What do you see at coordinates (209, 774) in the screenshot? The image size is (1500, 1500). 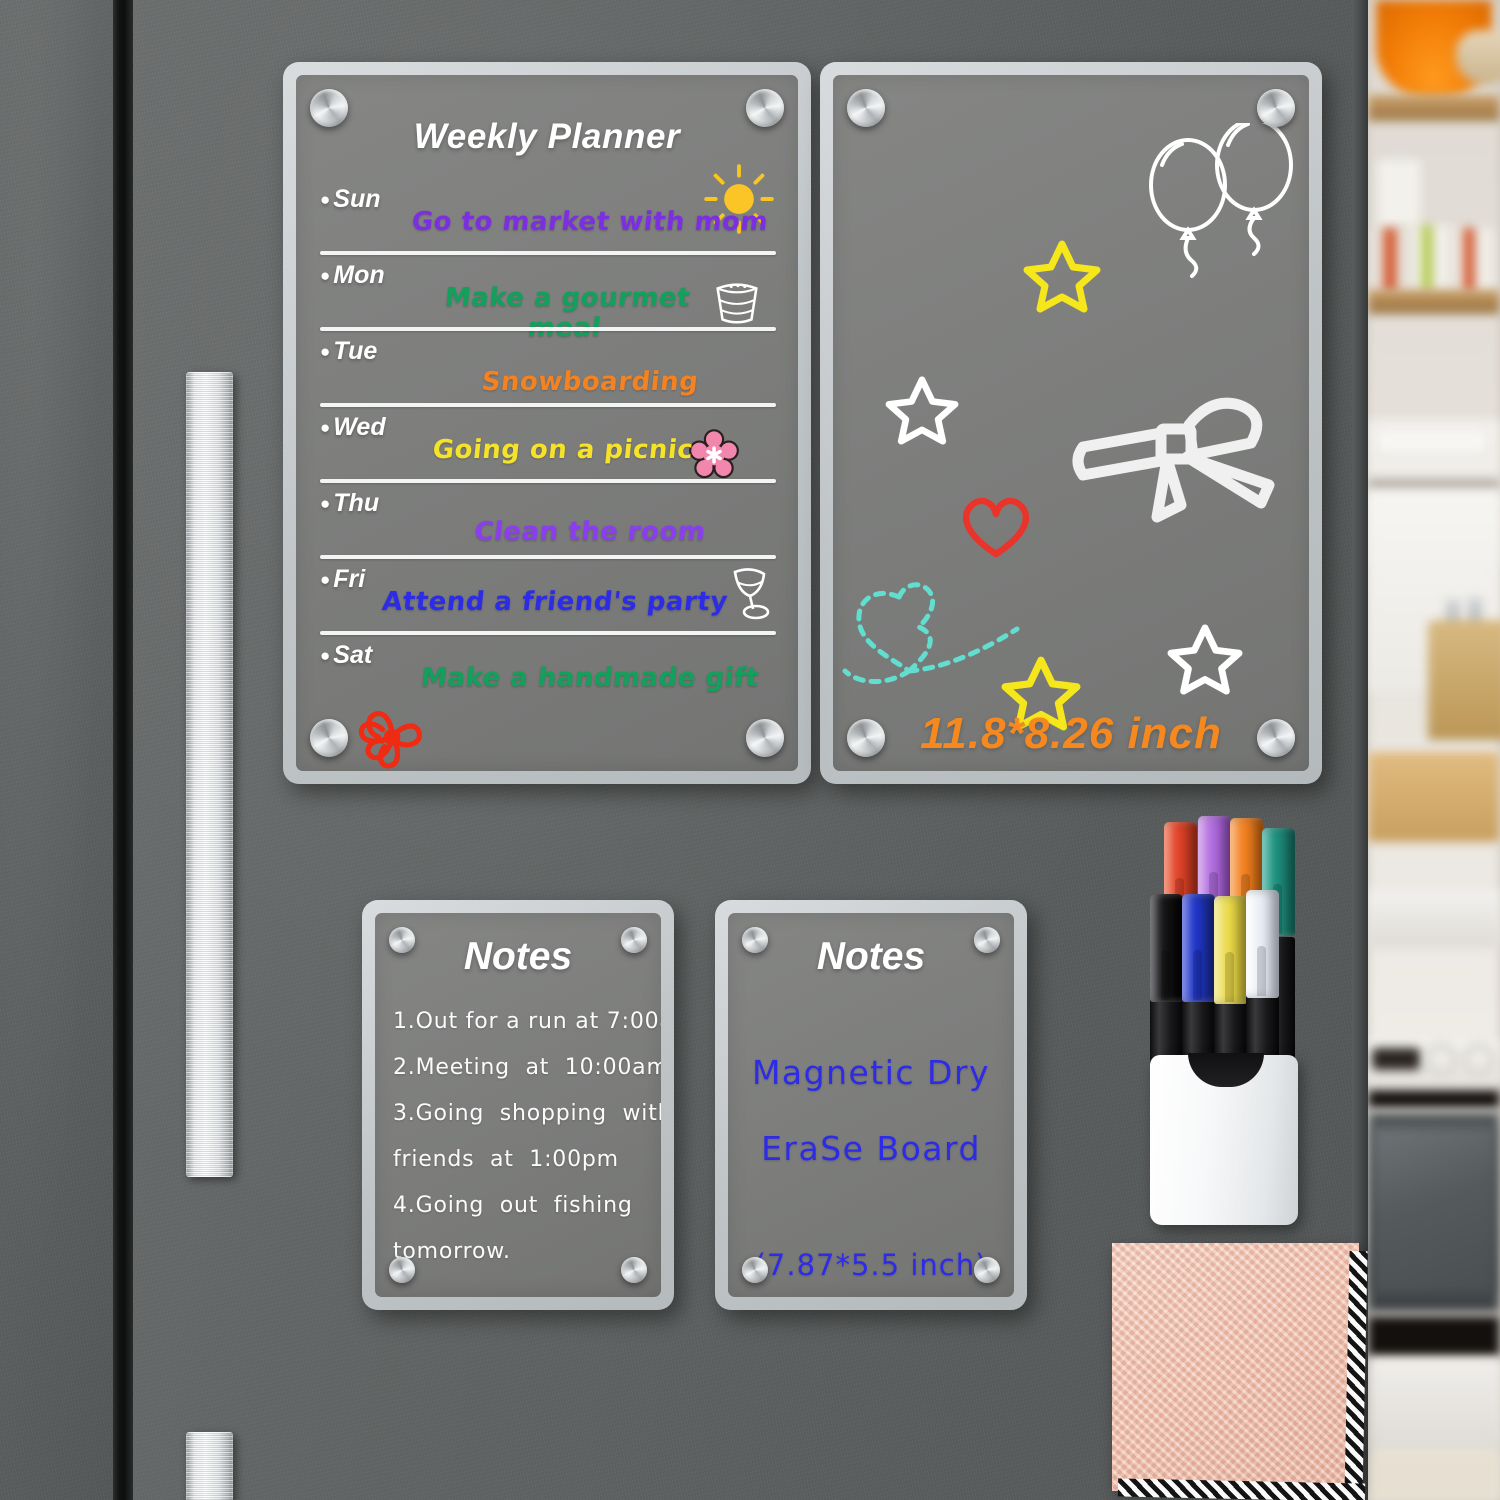 I see `fridge-handle-upper` at bounding box center [209, 774].